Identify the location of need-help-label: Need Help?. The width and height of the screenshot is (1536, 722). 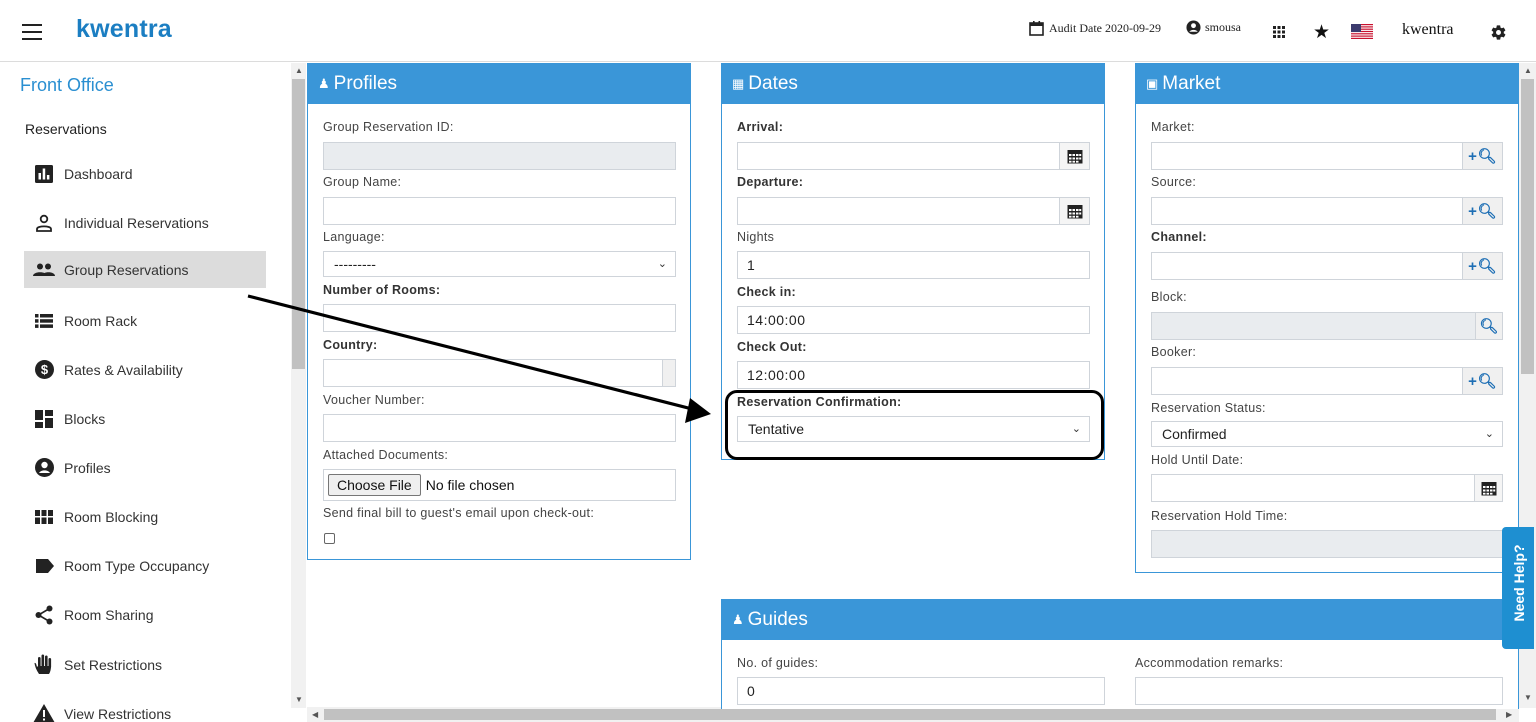
(1519, 583).